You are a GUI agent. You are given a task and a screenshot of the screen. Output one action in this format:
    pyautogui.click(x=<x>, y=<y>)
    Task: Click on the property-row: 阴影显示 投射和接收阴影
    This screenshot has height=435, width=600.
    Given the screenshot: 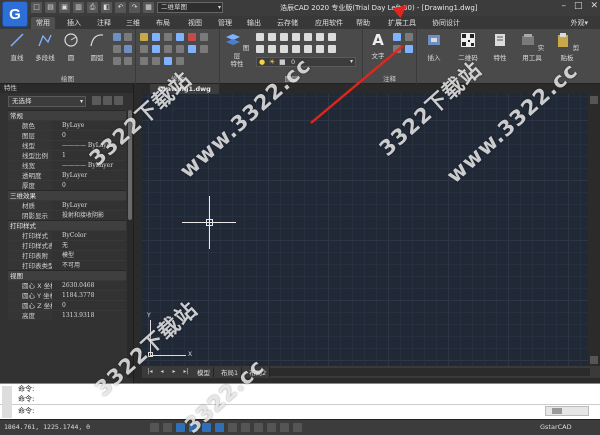 What is the action you would take?
    pyautogui.click(x=67, y=215)
    